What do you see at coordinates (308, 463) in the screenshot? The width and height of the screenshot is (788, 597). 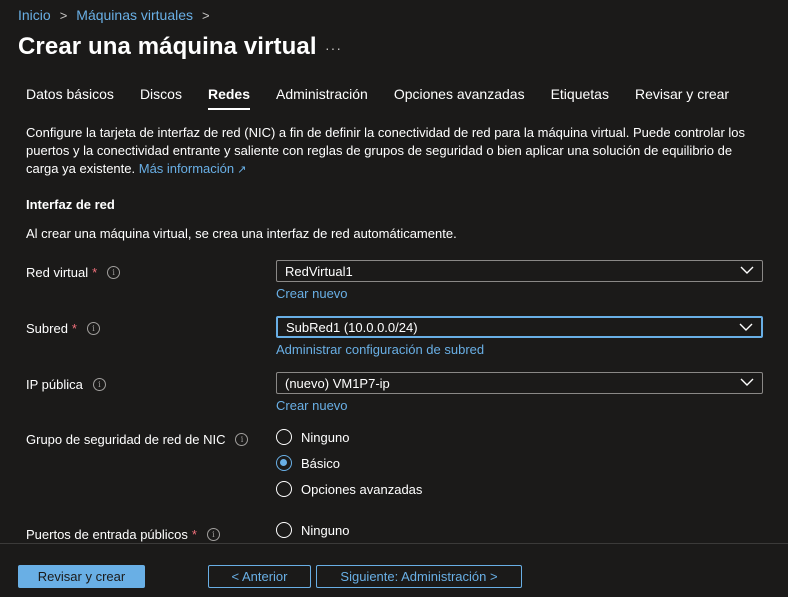 I see `nsg-option-basic: Básico` at bounding box center [308, 463].